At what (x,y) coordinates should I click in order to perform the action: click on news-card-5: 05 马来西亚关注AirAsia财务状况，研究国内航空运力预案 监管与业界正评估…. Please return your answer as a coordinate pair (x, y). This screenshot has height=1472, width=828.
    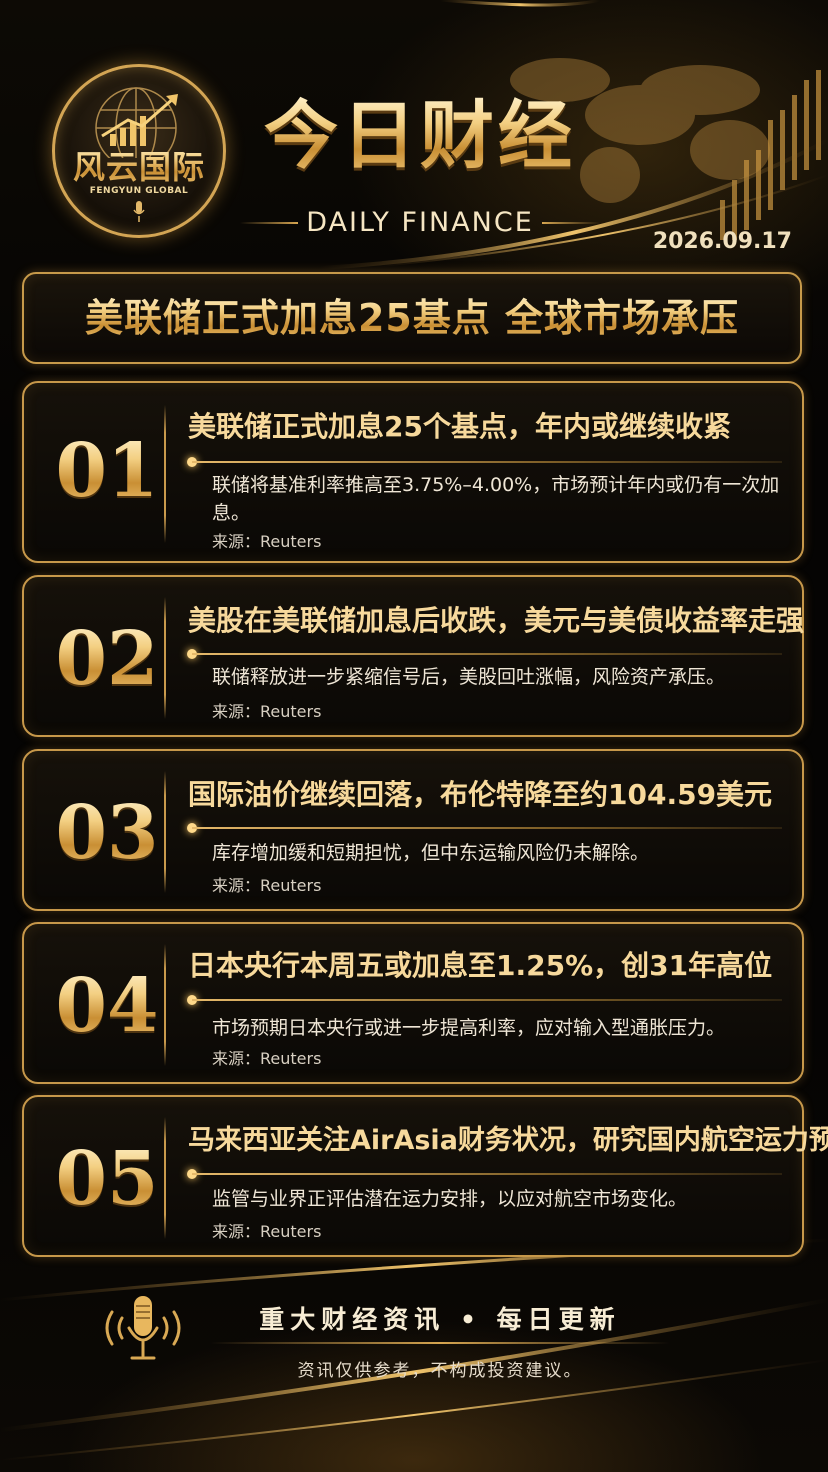
    Looking at the image, I should click on (425, 1176).